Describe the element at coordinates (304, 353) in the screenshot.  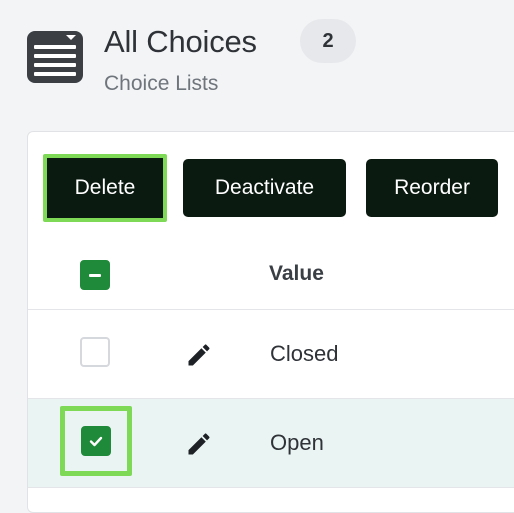
I see `cell-value: Closed` at that location.